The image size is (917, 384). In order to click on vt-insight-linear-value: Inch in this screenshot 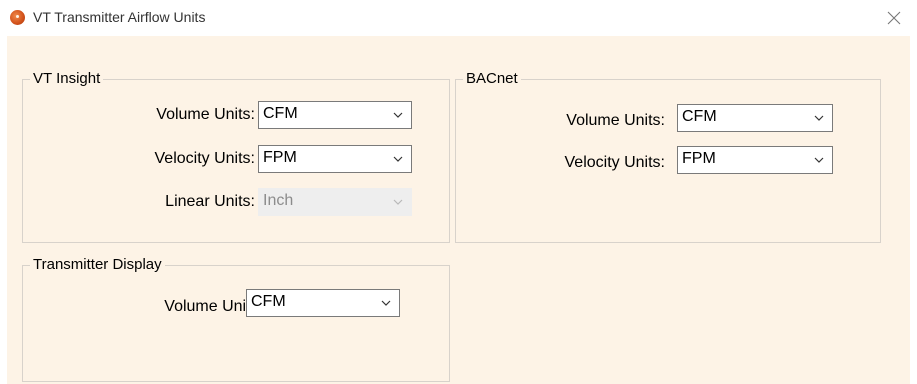, I will do `click(278, 200)`.